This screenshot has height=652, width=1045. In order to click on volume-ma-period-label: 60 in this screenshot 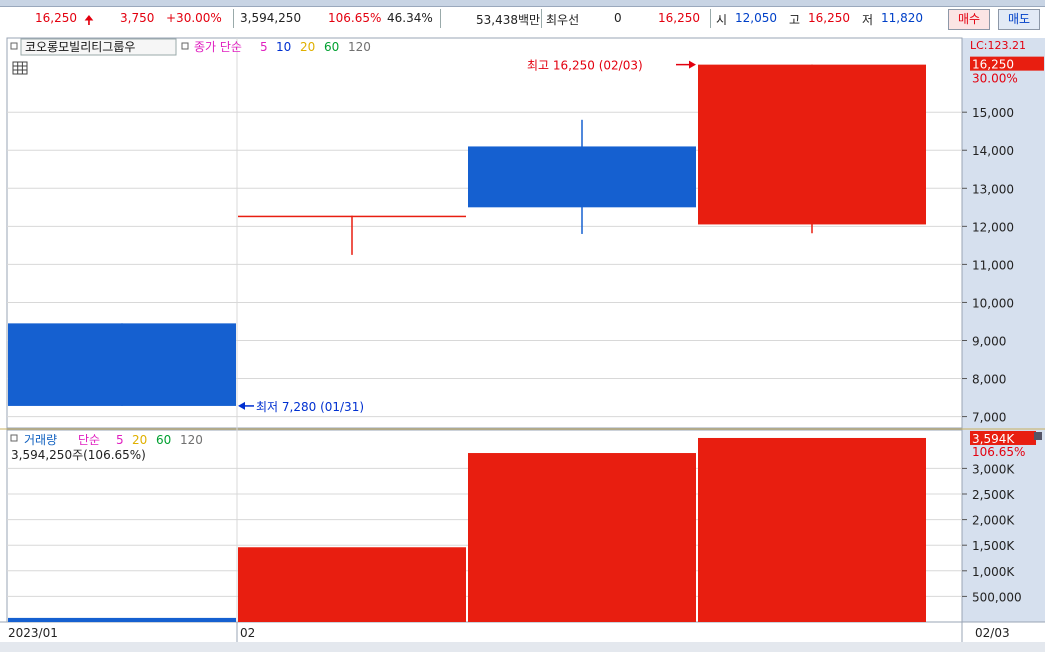, I will do `click(163, 440)`.